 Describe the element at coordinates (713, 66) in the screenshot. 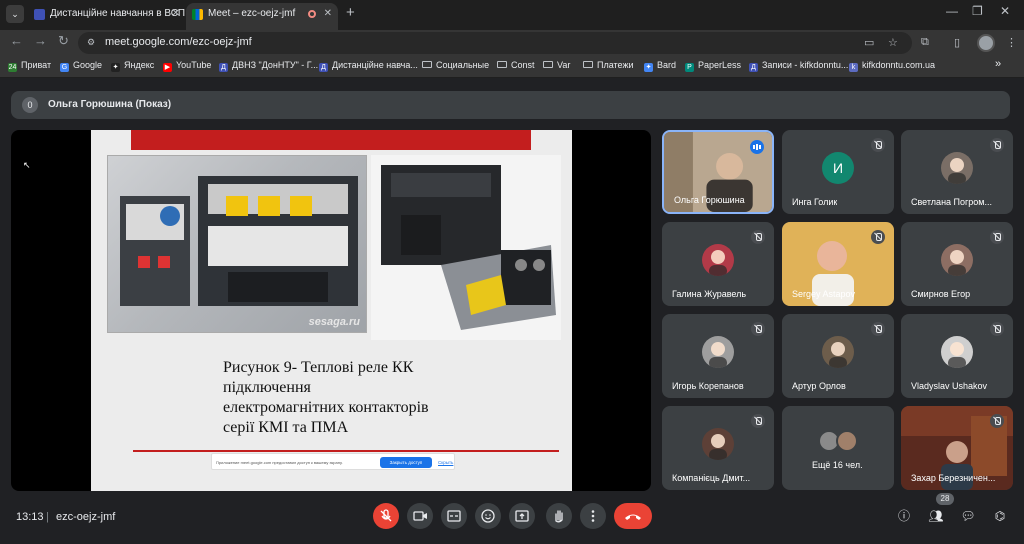

I see `bookmark-item: P PaperLess` at that location.